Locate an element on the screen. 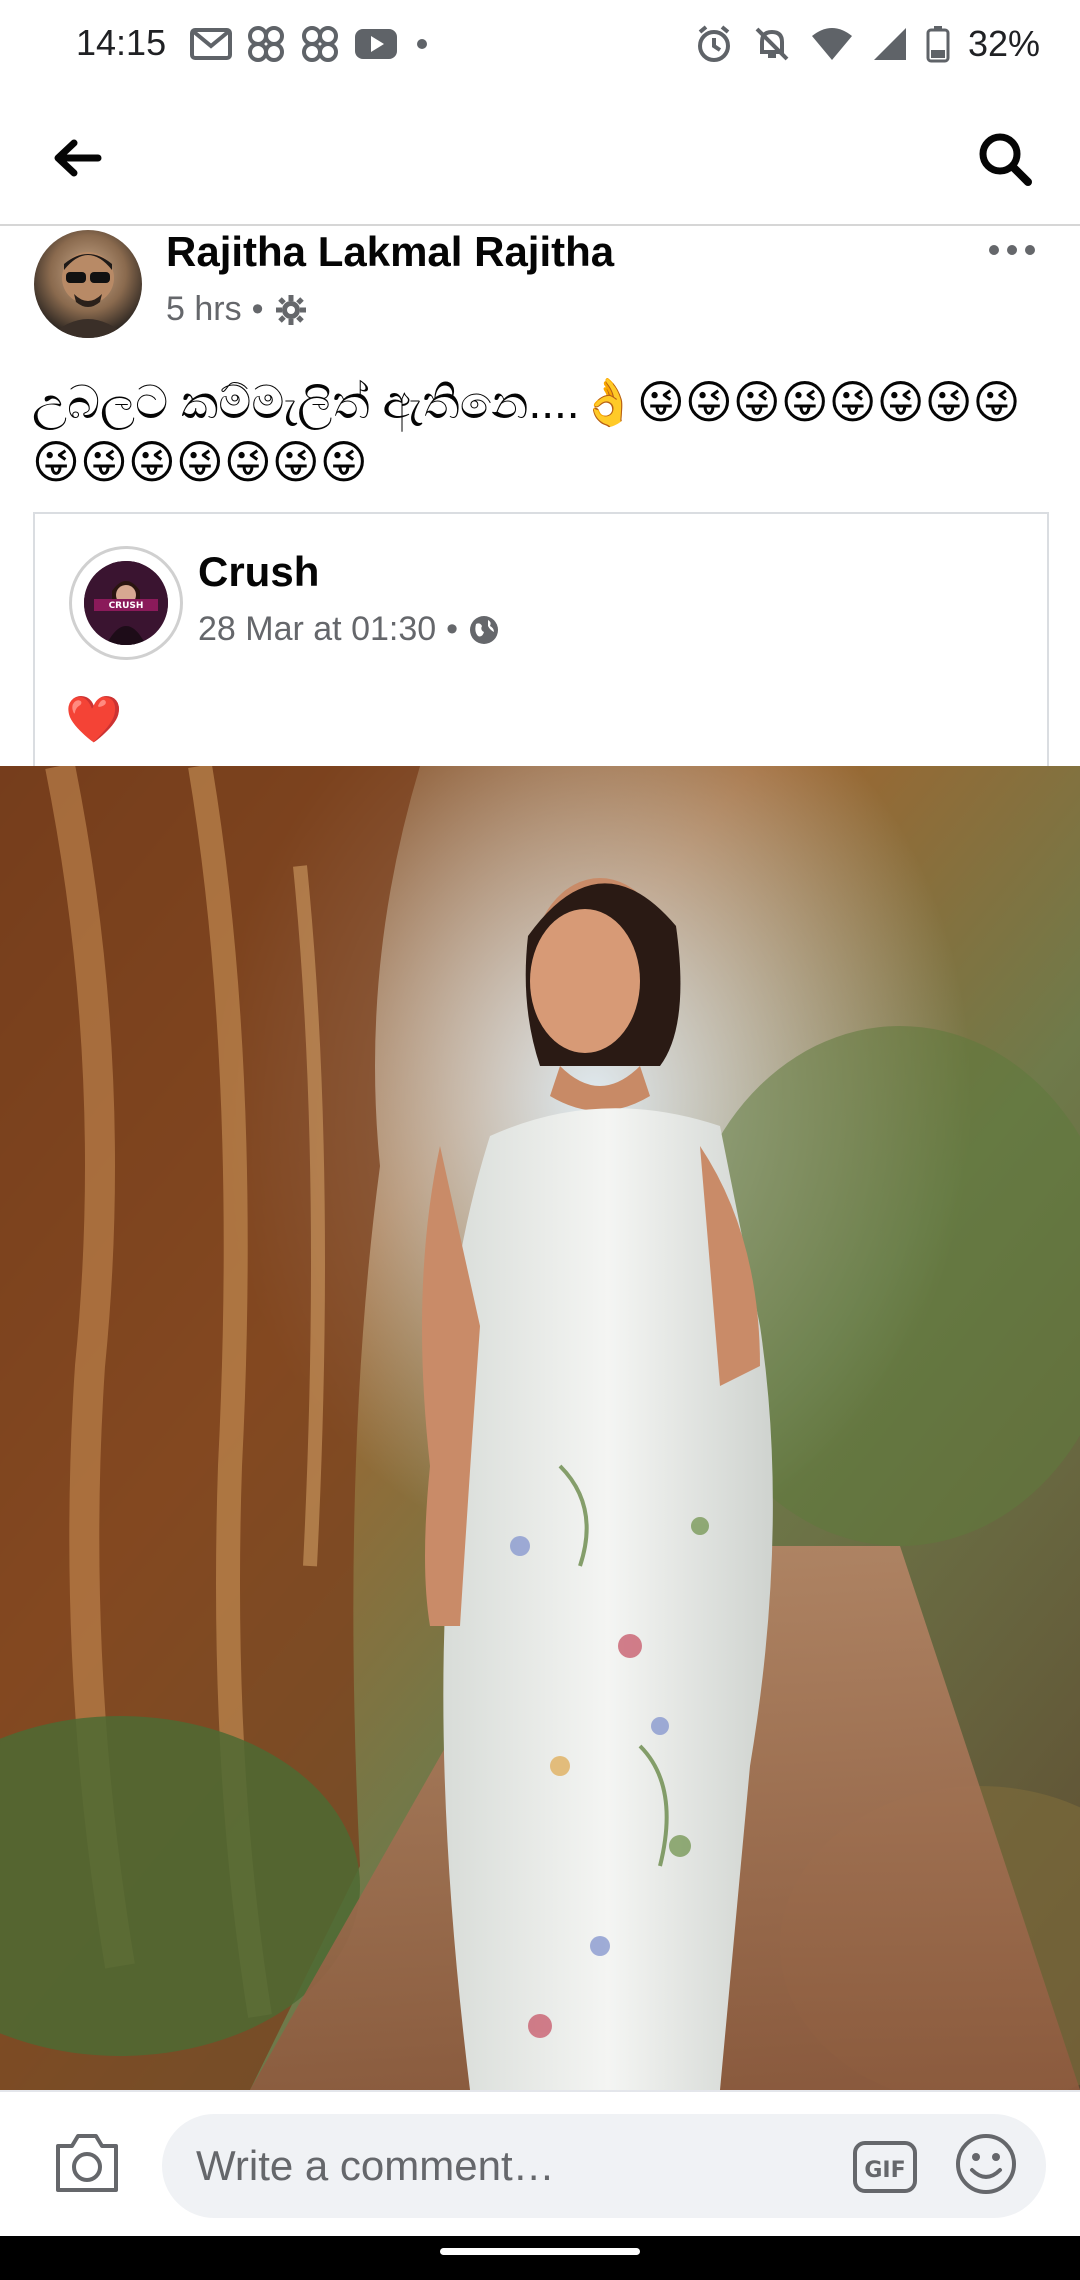 This screenshot has height=2280, width=1080. battery-percent: 32% is located at coordinates (1003, 43).